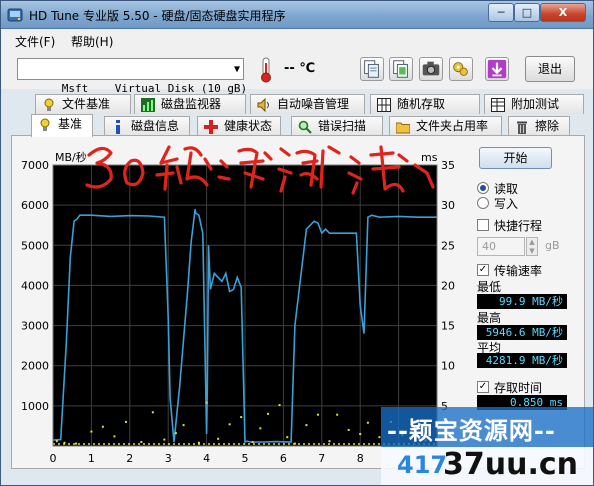 The height and width of the screenshot is (486, 594). Describe the element at coordinates (515, 158) in the screenshot. I see `start-button: 开始` at that location.